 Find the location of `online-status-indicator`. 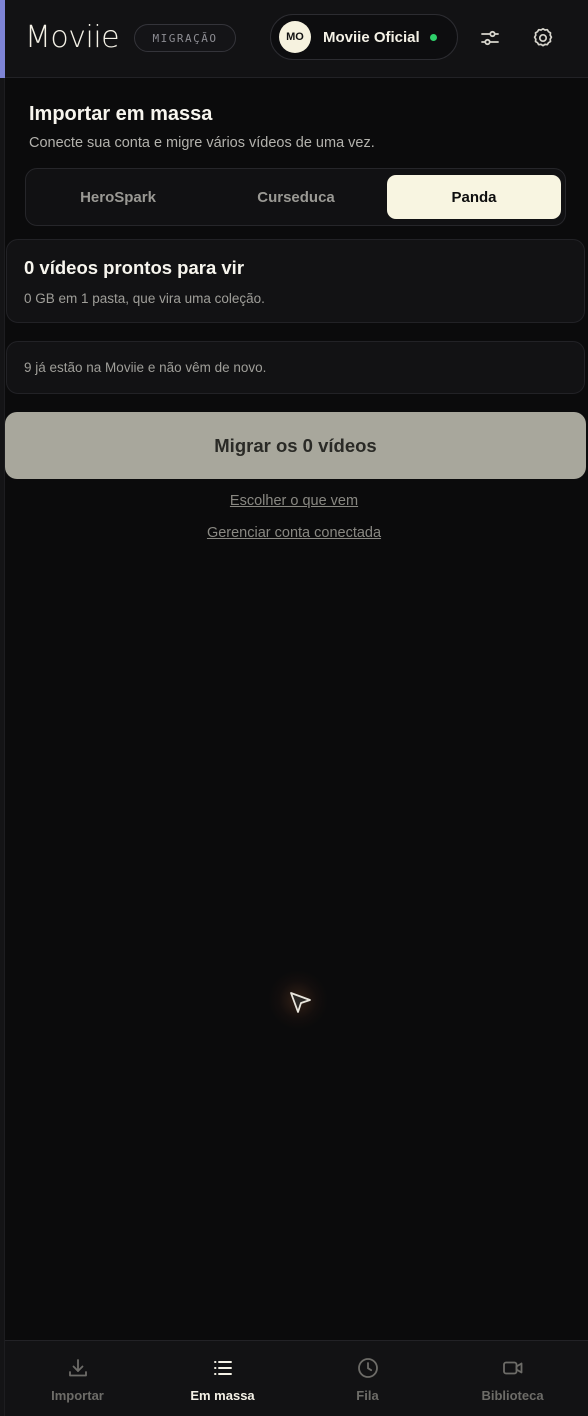

online-status-indicator is located at coordinates (433, 37).